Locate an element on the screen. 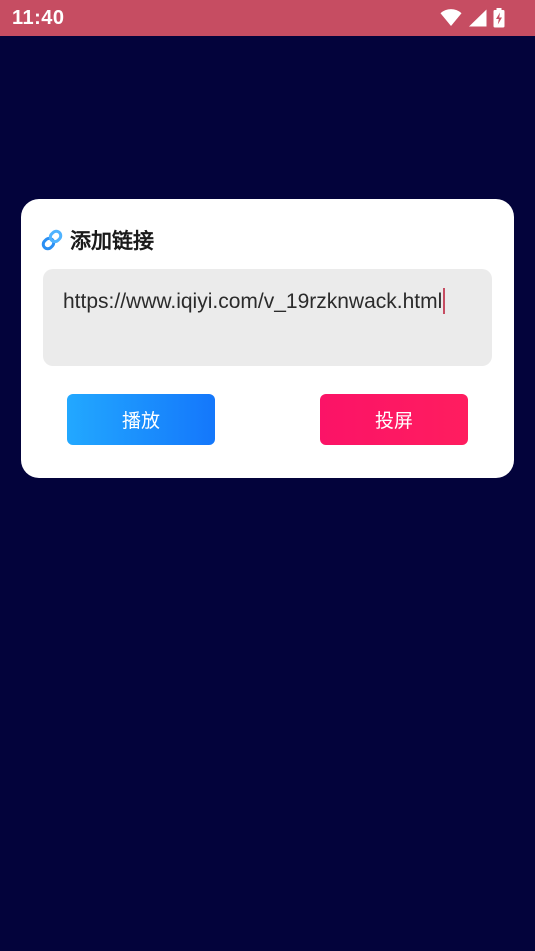  dialog-header: 添加链接 is located at coordinates (97, 240).